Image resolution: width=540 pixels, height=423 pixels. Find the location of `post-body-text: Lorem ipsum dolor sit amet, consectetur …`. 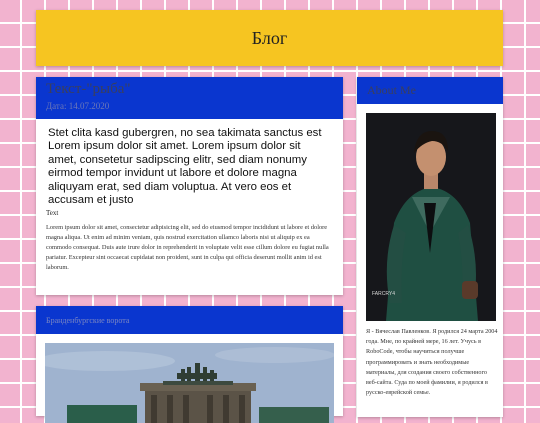

post-body-text: Lorem ipsum dolor sit amet, consectetur … is located at coordinates (187, 248).